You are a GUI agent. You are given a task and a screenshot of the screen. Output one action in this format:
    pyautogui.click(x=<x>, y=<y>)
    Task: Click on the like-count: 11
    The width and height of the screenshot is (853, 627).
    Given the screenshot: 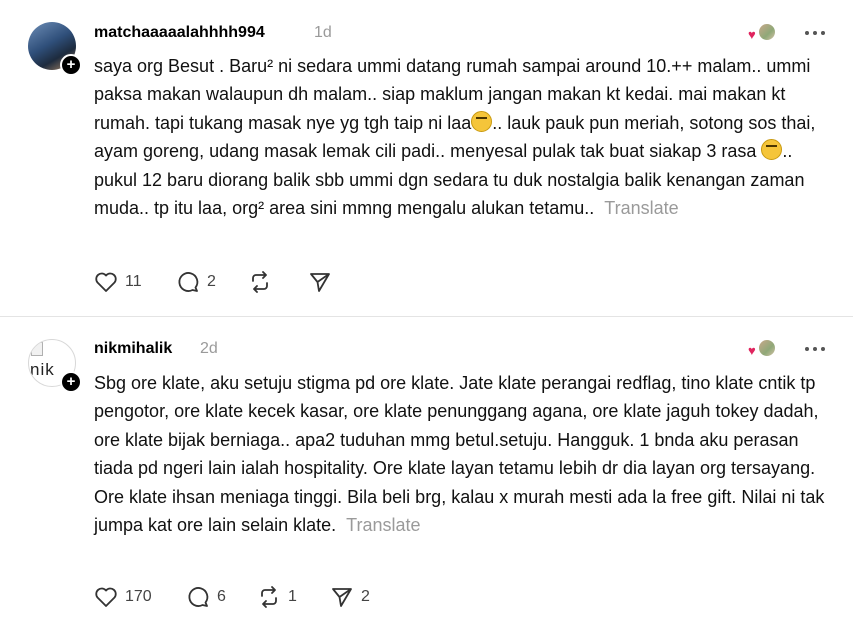 What is the action you would take?
    pyautogui.click(x=133, y=281)
    